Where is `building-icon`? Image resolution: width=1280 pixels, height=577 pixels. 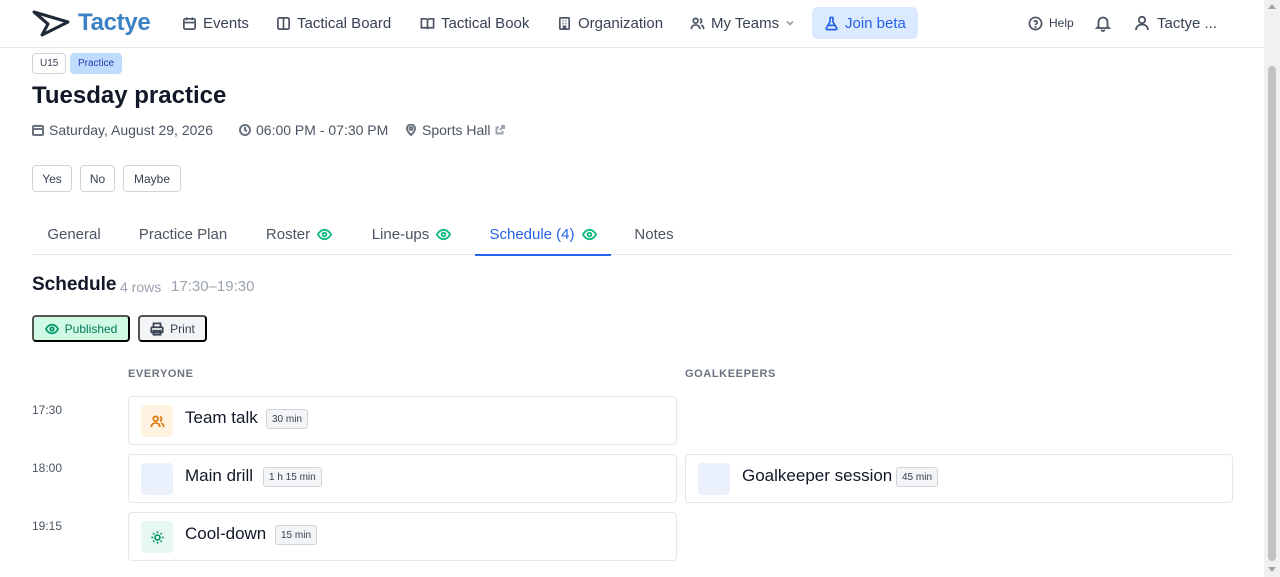
building-icon is located at coordinates (564, 23).